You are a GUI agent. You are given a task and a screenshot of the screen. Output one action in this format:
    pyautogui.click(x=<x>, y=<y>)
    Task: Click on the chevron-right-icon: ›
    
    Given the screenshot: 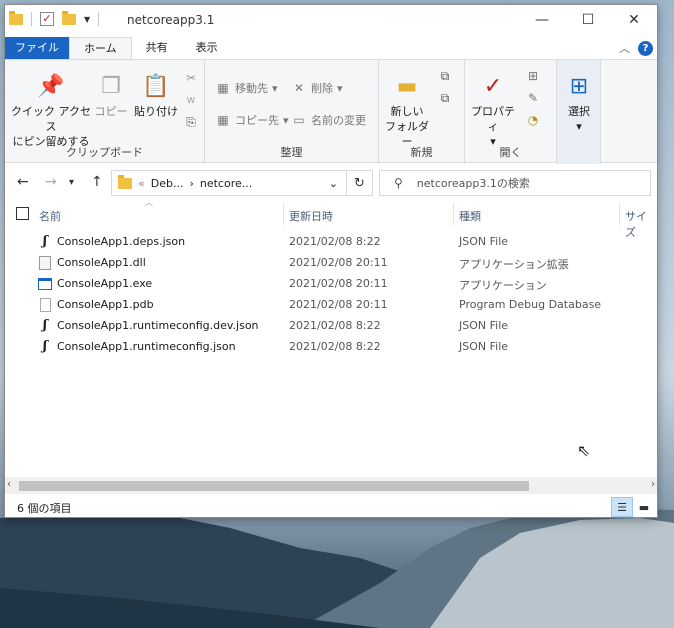 What is the action you would take?
    pyautogui.click(x=191, y=183)
    